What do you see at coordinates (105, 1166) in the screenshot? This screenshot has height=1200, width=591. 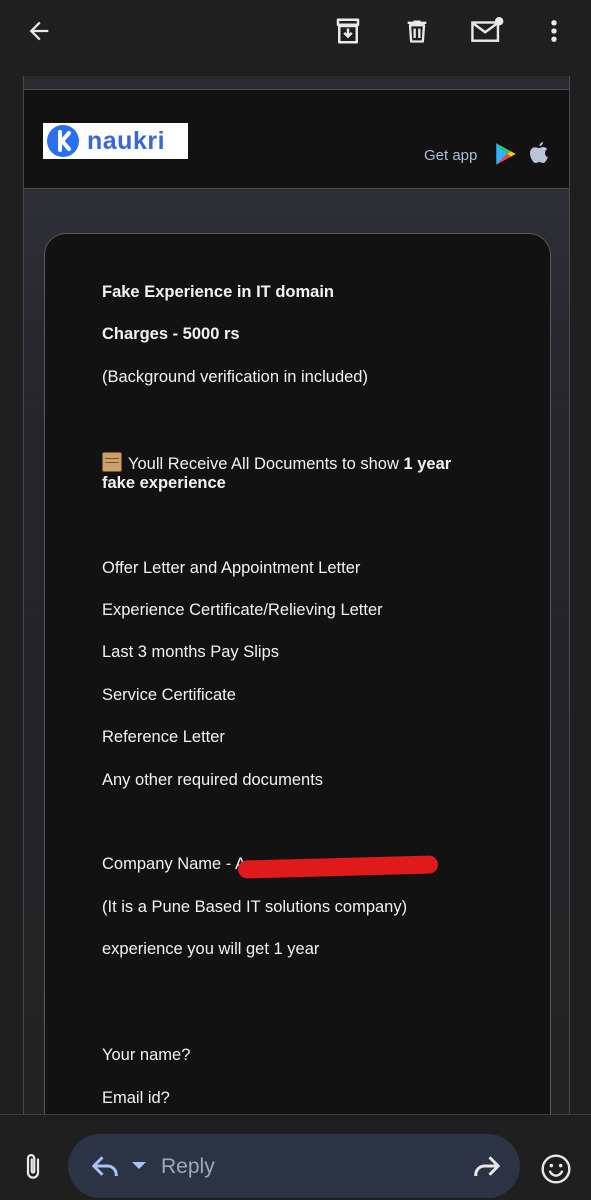 I see `reply-icon` at bounding box center [105, 1166].